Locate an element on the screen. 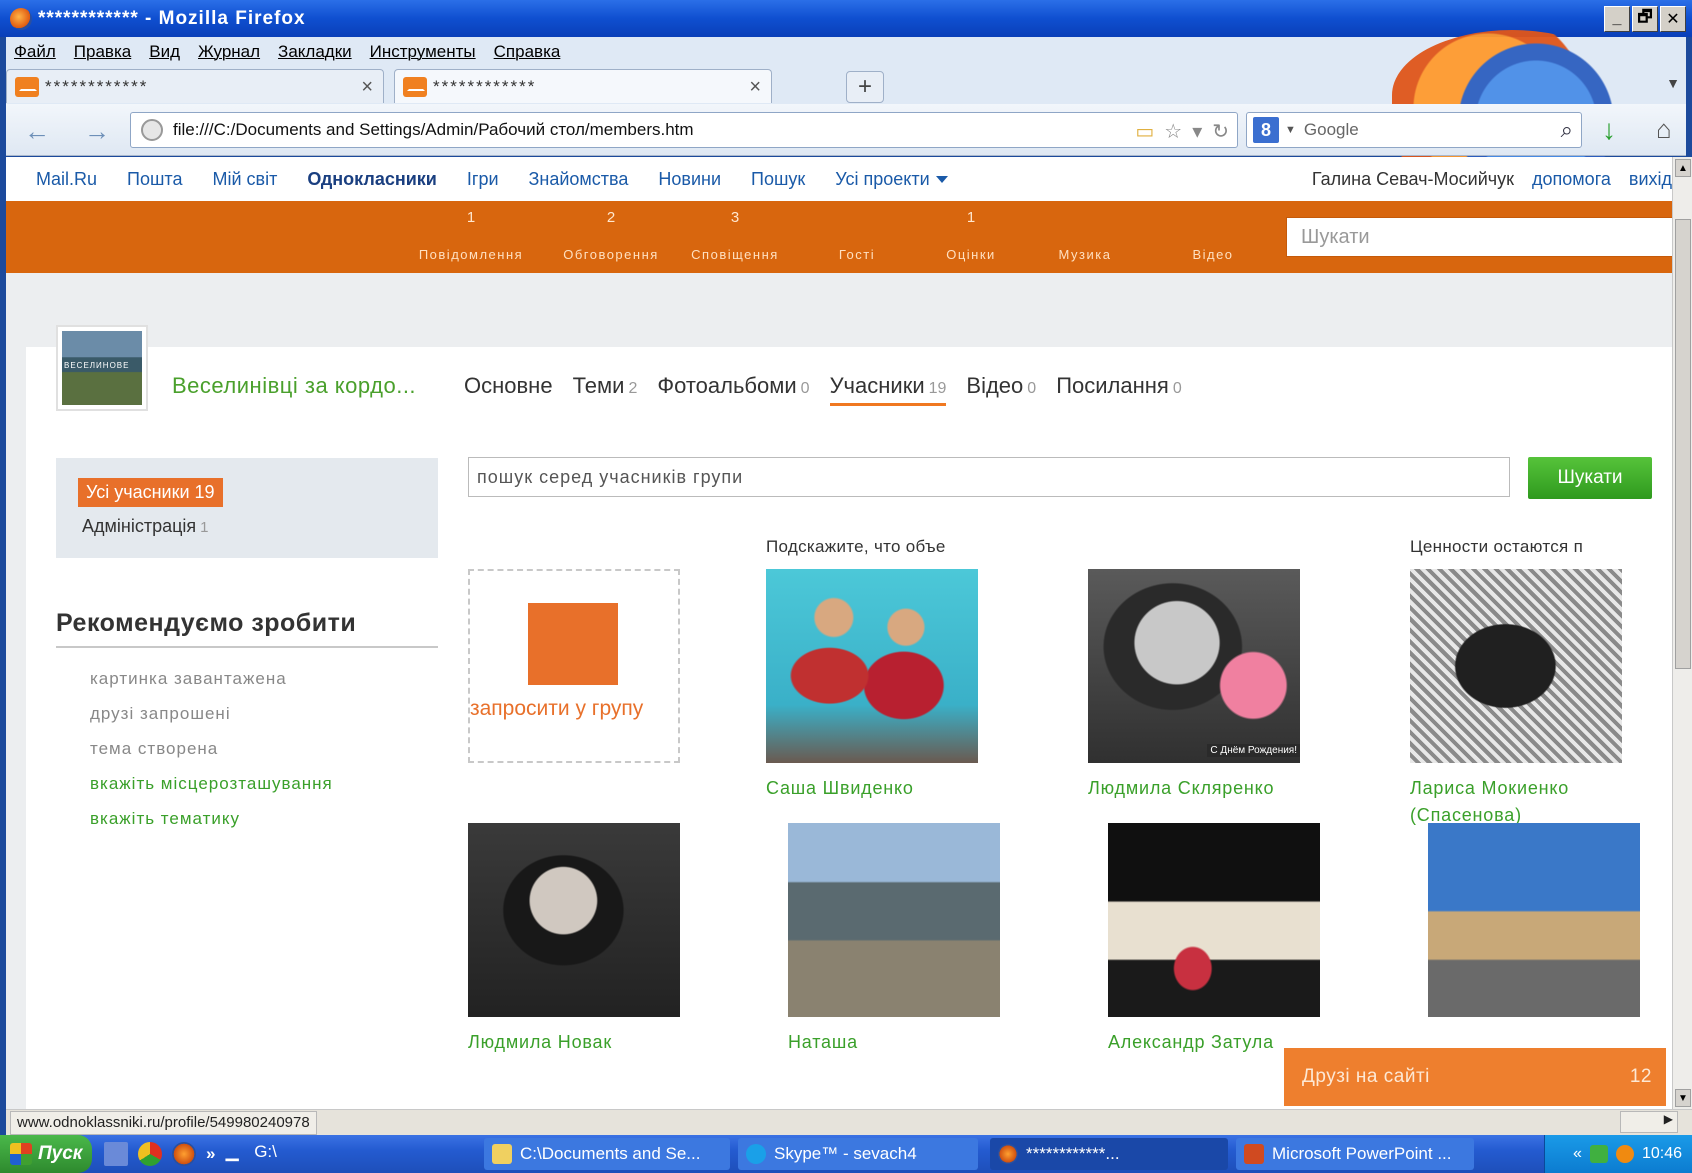 The height and width of the screenshot is (1173, 1692). link-odnoklassniki: Однокласники is located at coordinates (372, 179).